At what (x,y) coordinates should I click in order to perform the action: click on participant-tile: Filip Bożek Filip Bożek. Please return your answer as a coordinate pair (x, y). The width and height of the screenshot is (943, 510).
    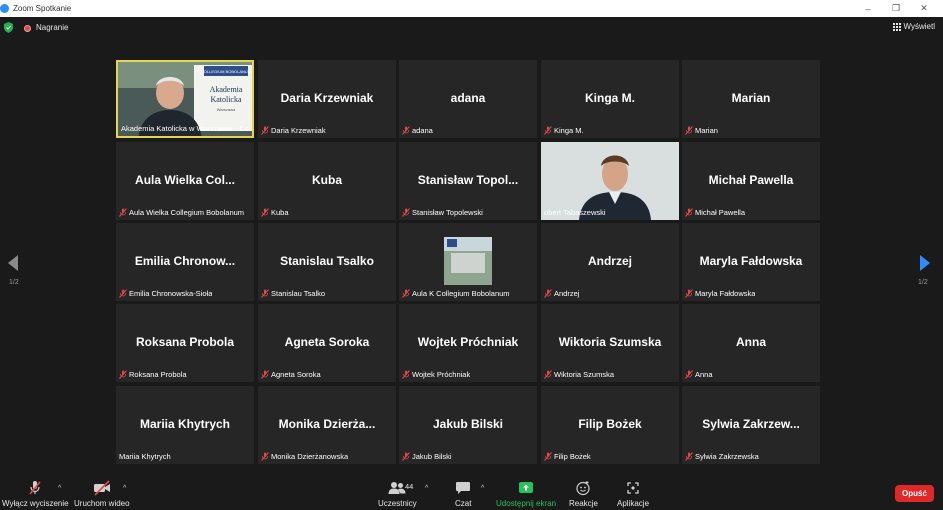
    Looking at the image, I should click on (610, 425).